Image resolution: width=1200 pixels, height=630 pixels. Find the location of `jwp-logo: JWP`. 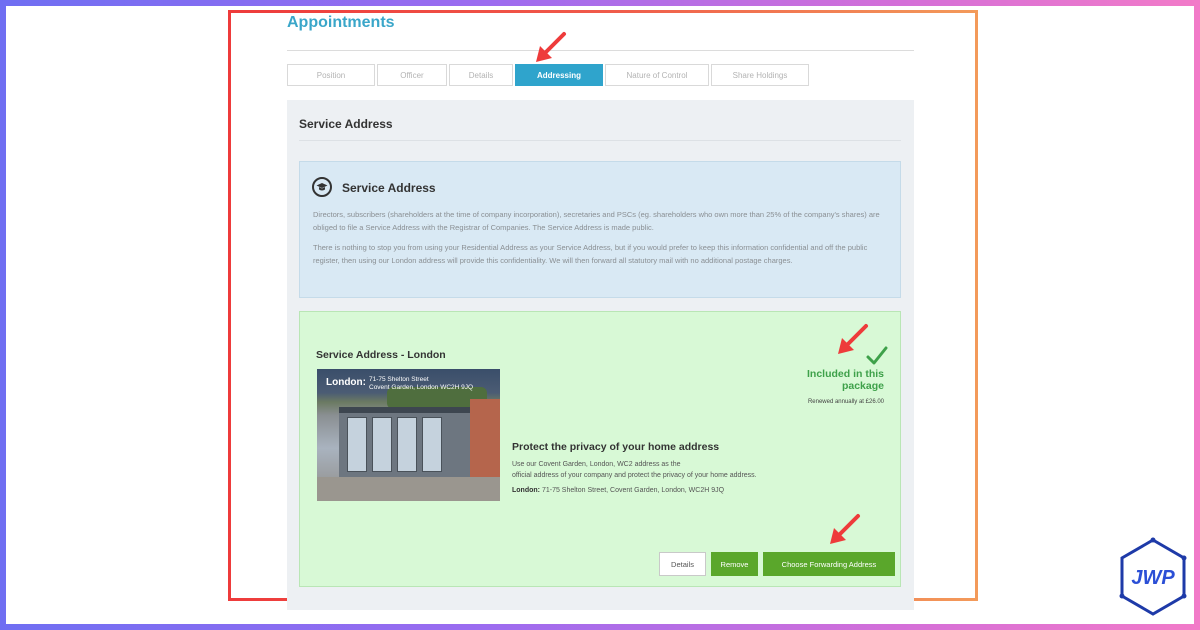

jwp-logo: JWP is located at coordinates (1153, 576).